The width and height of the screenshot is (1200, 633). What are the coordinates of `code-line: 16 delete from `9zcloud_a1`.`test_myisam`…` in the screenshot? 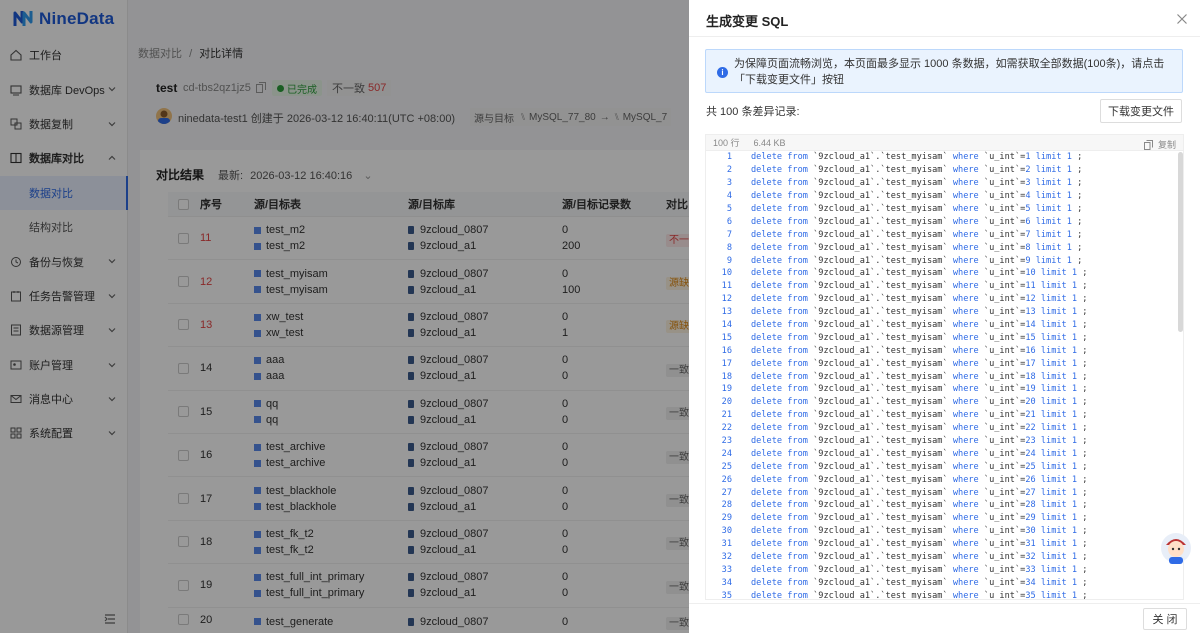 It's located at (944, 350).